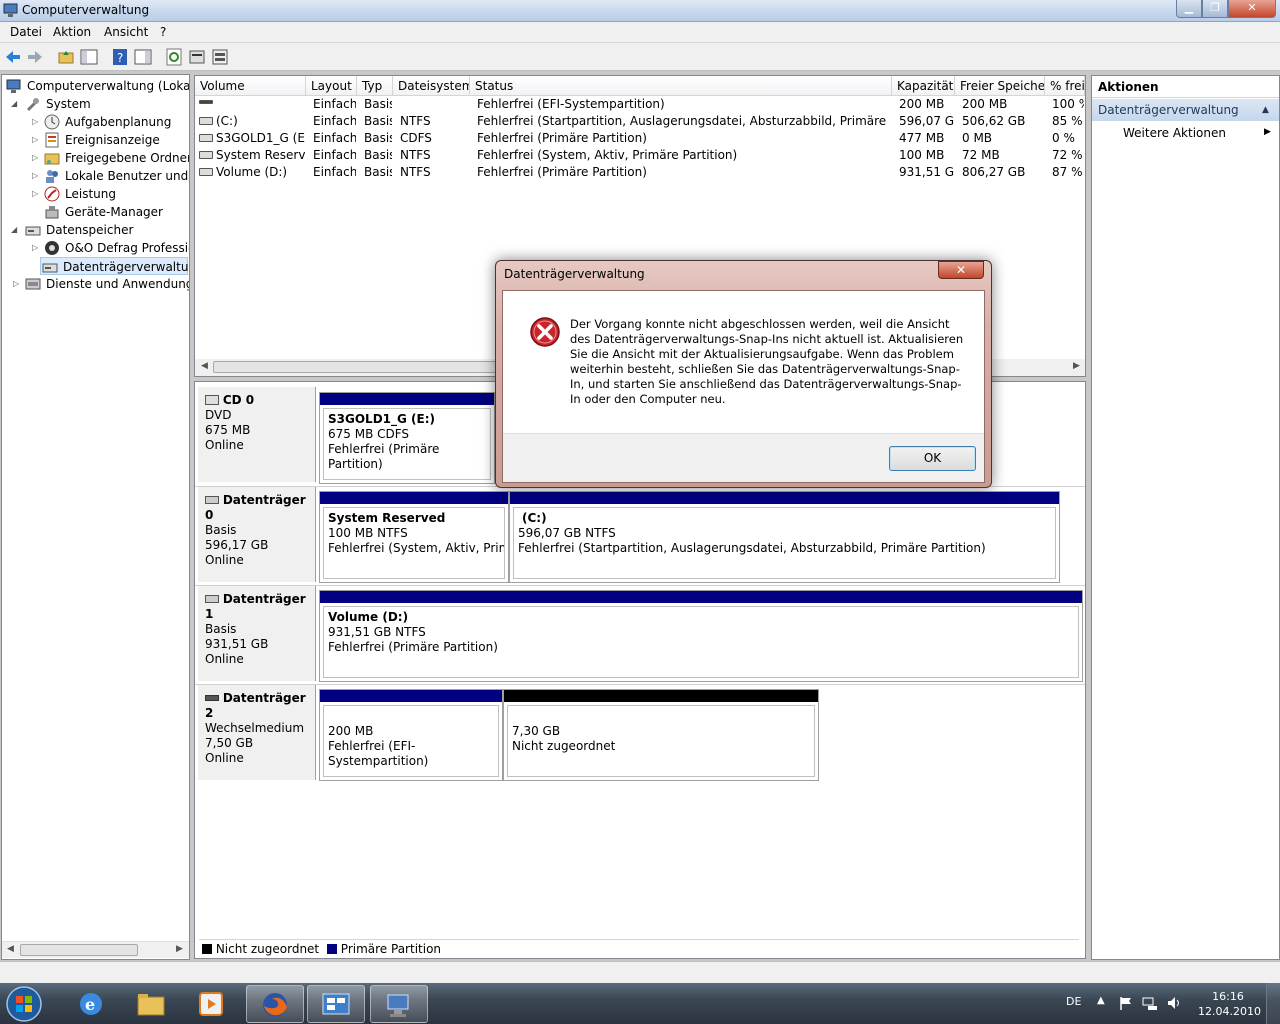 The width and height of the screenshot is (1280, 1024). What do you see at coordinates (72, 32) in the screenshot?
I see `menu-aktion: Aktion` at bounding box center [72, 32].